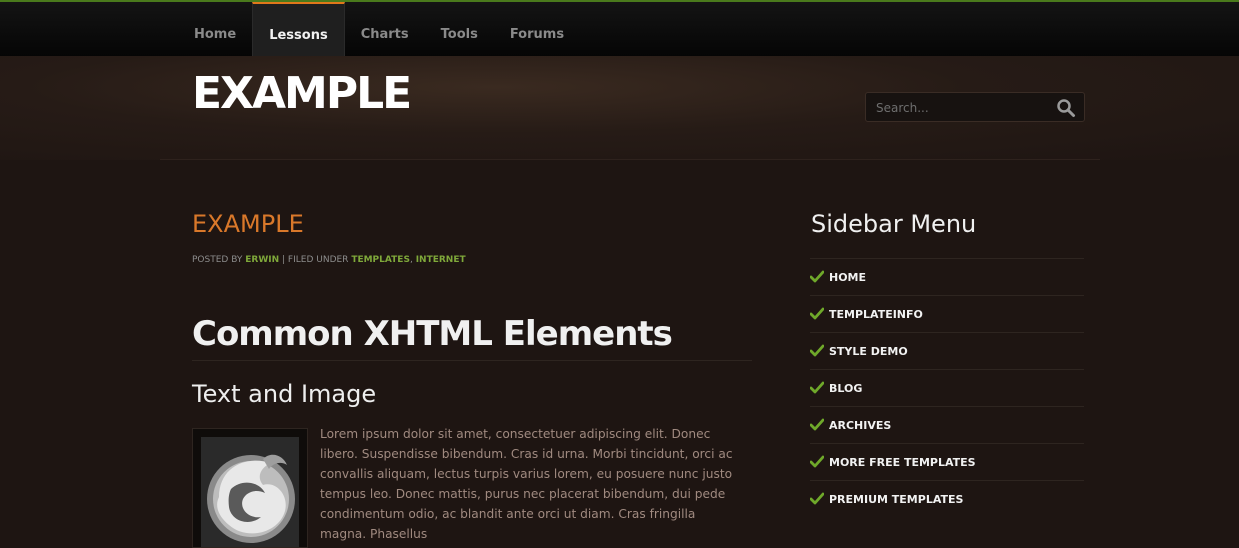 The image size is (1239, 548). I want to click on firefox-logo-image, so click(250, 492).